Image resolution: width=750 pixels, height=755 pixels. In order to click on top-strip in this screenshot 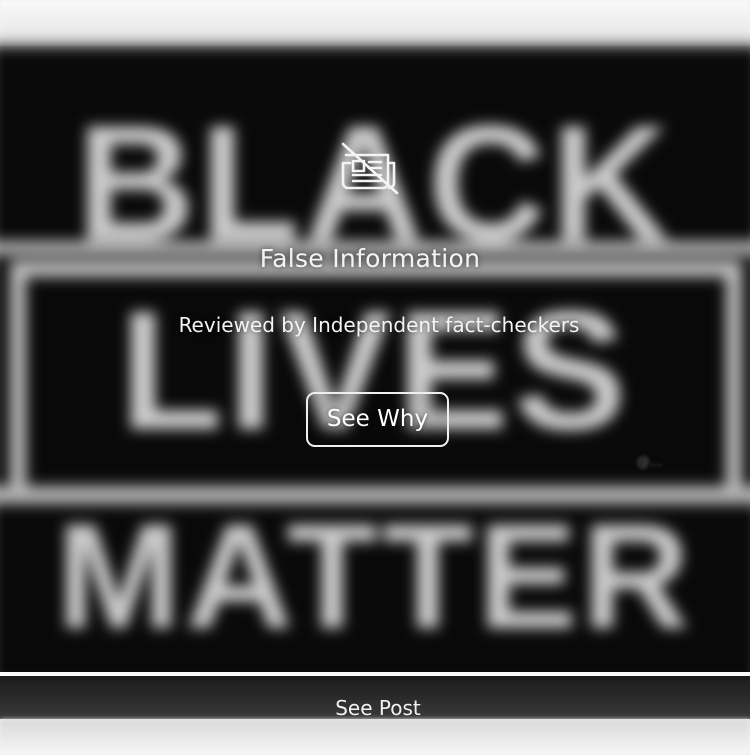, I will do `click(375, 22)`.